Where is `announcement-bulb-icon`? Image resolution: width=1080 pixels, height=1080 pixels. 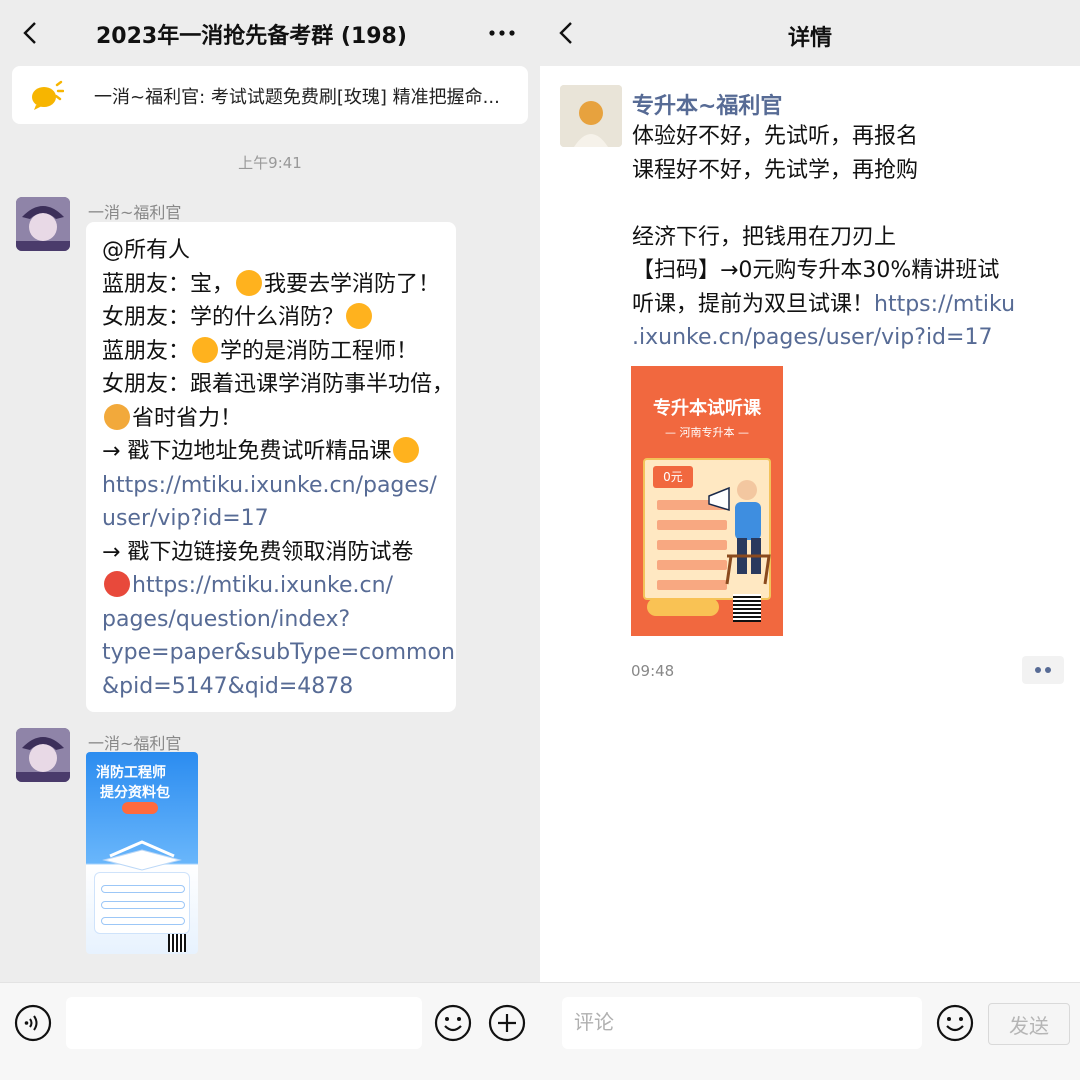
announcement-bulb-icon is located at coordinates (48, 95).